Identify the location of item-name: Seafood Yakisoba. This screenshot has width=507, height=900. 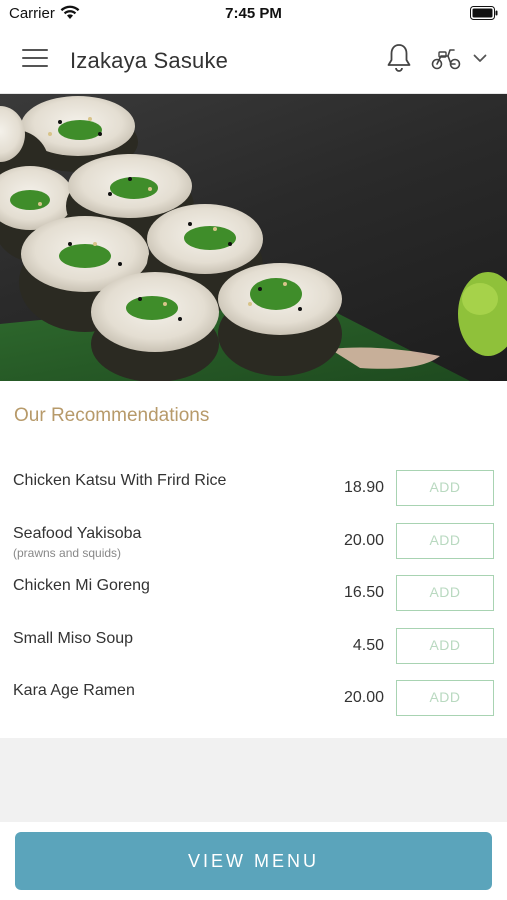
(77, 533).